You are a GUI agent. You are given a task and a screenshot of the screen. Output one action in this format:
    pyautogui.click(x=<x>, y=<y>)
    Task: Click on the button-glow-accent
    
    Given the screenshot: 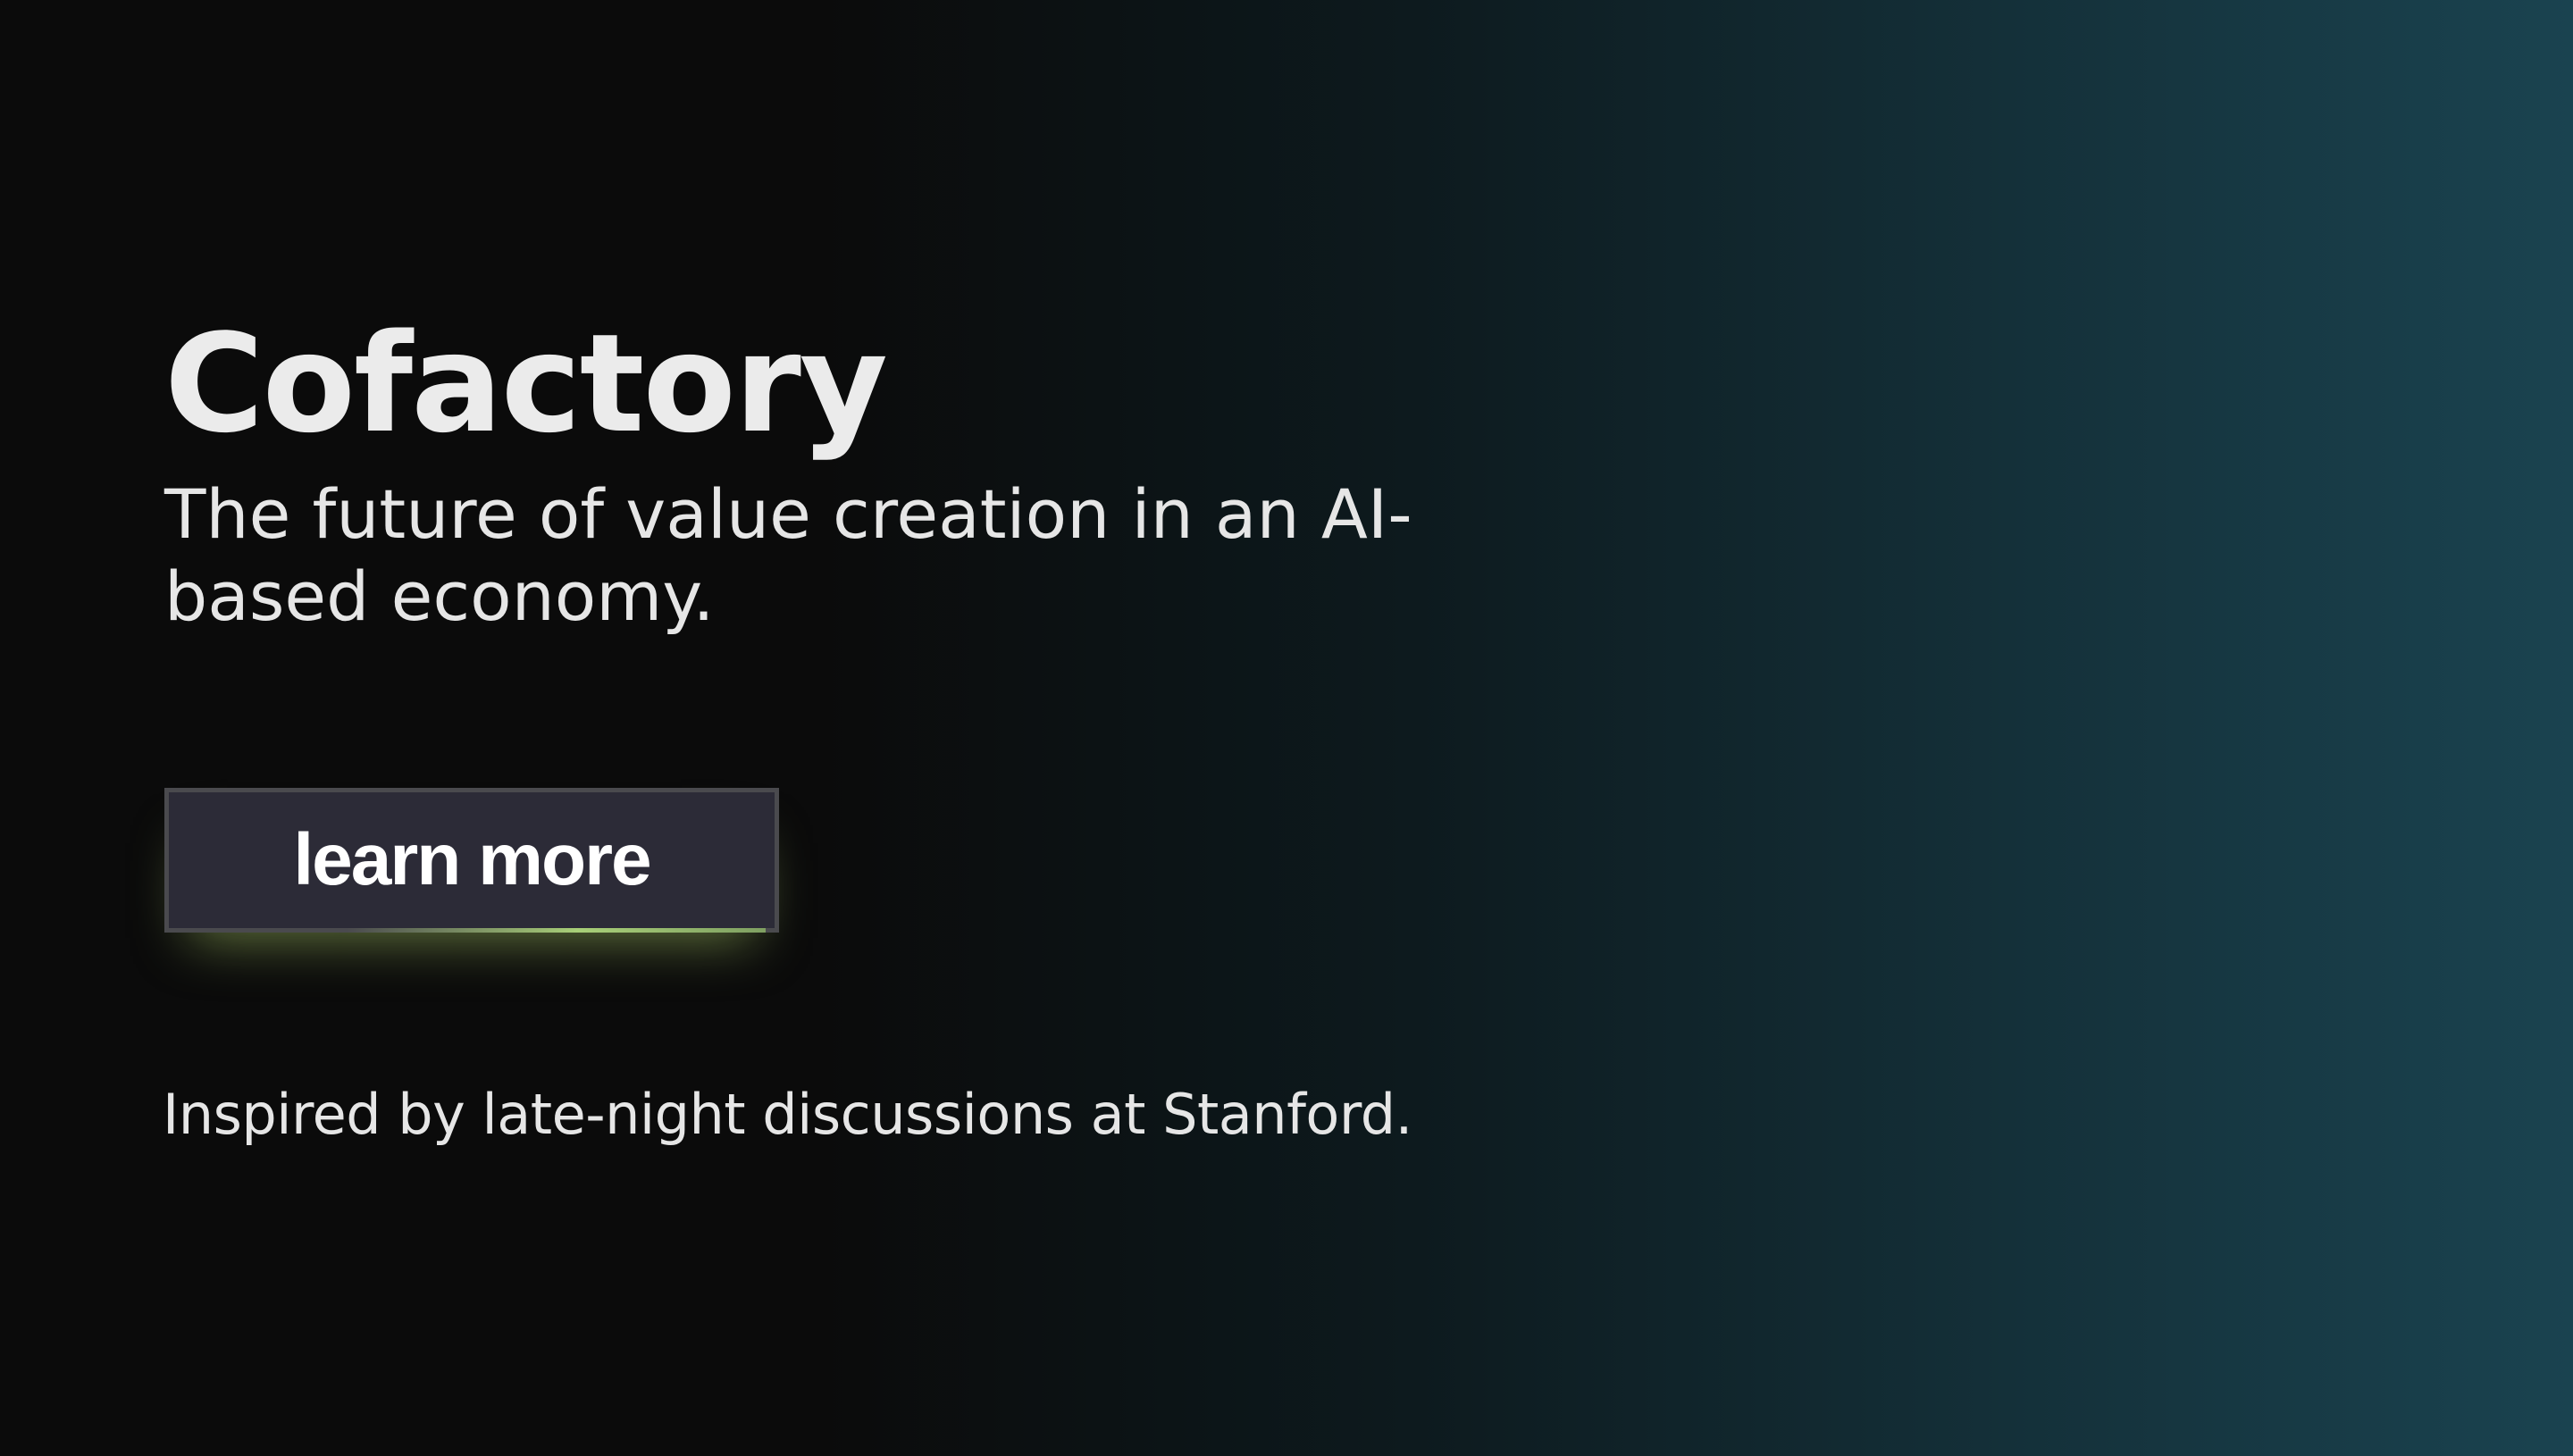 What is the action you would take?
    pyautogui.click(x=557, y=930)
    